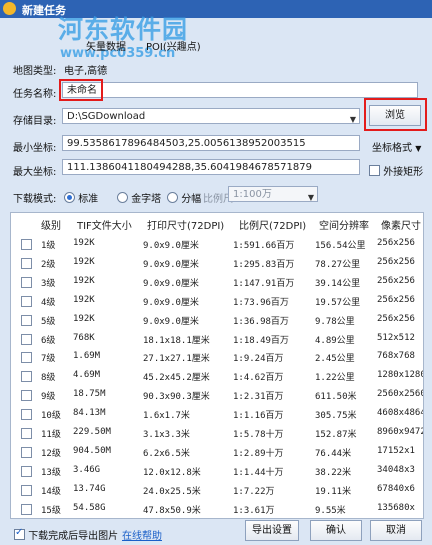  What do you see at coordinates (48, 321) in the screenshot?
I see `table-cell: 5级` at bounding box center [48, 321].